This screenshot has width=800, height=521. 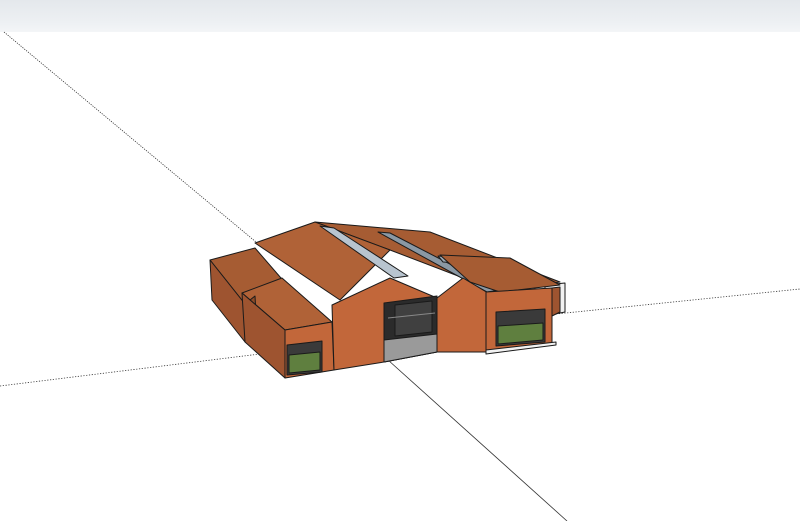 What do you see at coordinates (304, 362) in the screenshot?
I see `door-left-grass` at bounding box center [304, 362].